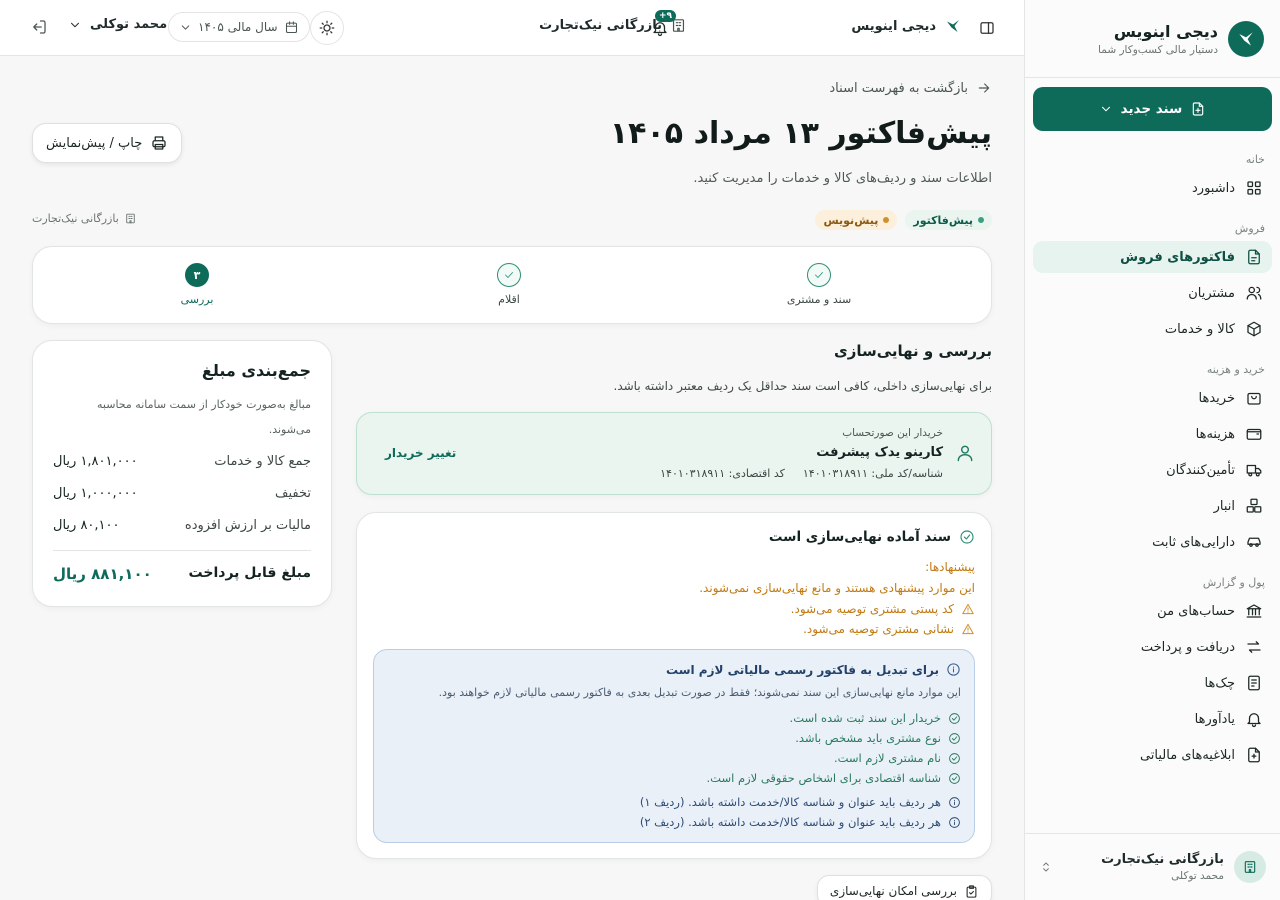  What do you see at coordinates (1158, 49) in the screenshot?
I see `brand-subtitle: دستیار مالی کسب‌وکار شما` at bounding box center [1158, 49].